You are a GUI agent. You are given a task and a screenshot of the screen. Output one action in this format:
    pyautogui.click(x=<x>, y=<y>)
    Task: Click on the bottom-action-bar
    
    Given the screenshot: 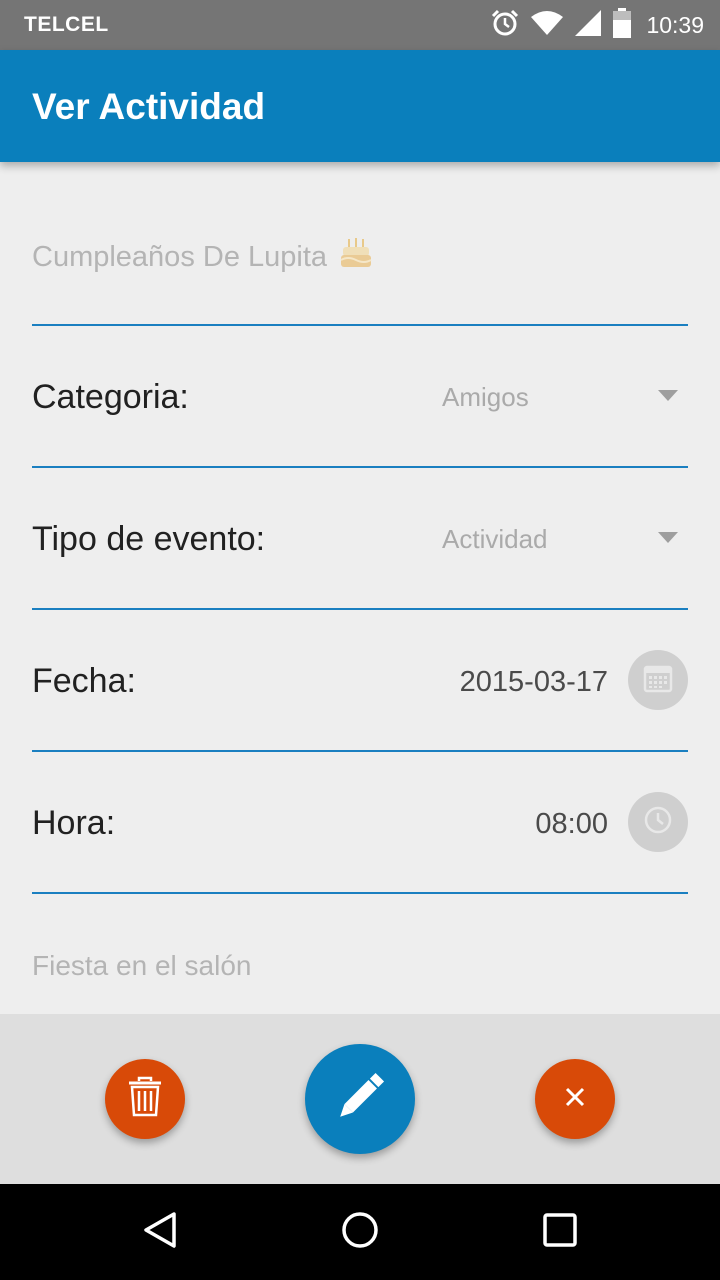 What is the action you would take?
    pyautogui.click(x=360, y=1099)
    